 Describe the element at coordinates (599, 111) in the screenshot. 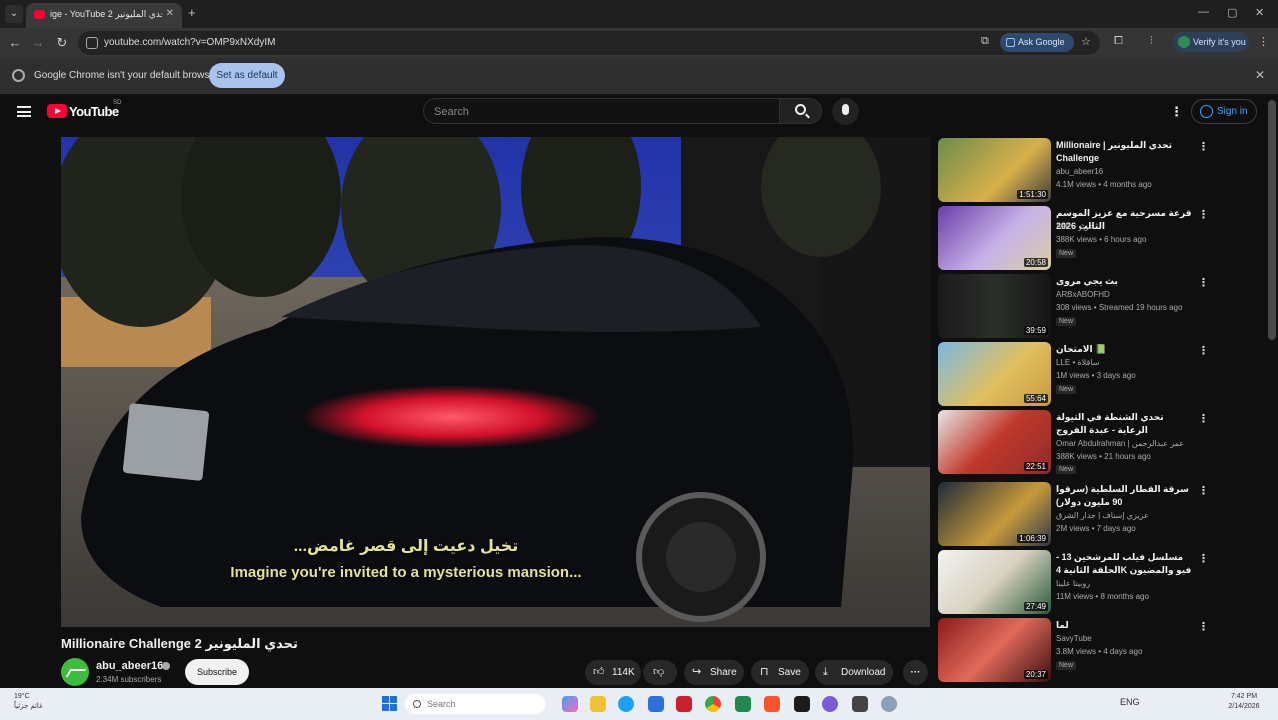

I see `search-input` at that location.